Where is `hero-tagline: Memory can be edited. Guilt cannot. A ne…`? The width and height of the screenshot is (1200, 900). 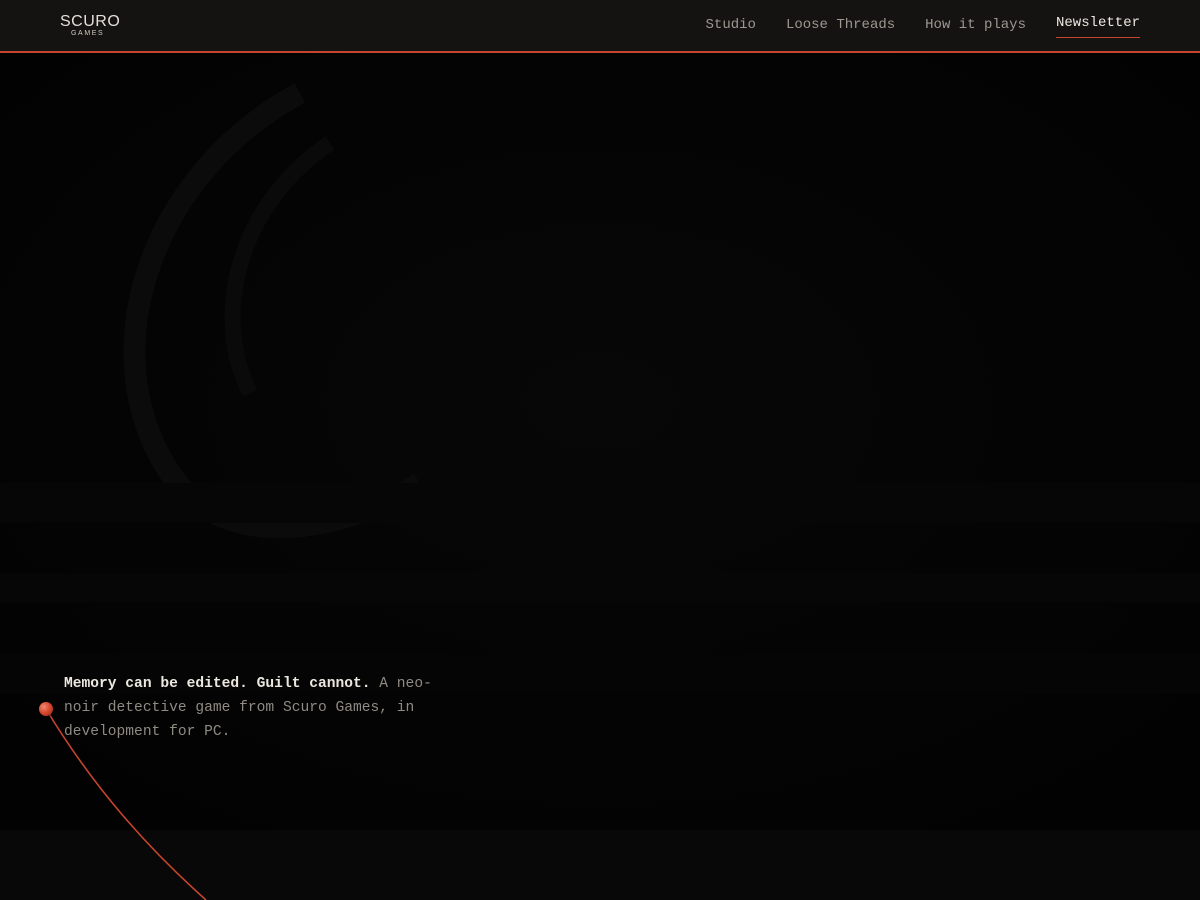 hero-tagline: Memory can be edited. Guilt cannot. A ne… is located at coordinates (259, 708).